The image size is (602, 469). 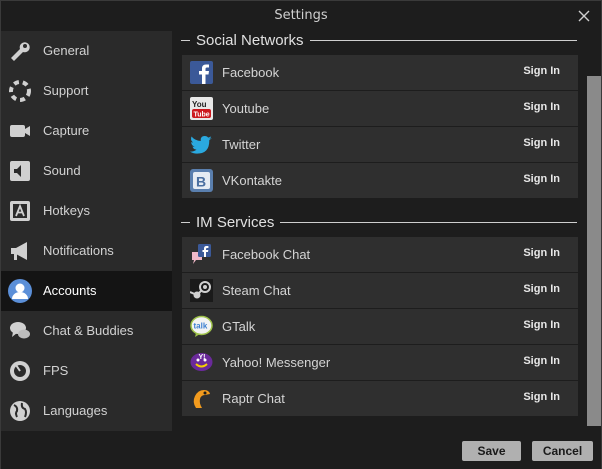 I want to click on vkontakte-icon: B, so click(x=201, y=180).